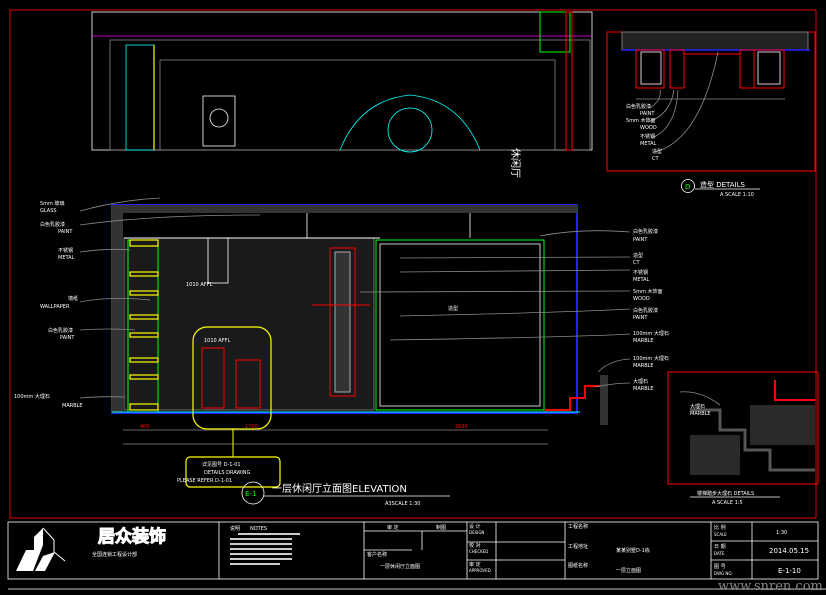  What do you see at coordinates (402, 504) in the screenshot?
I see `elevation-scale: A3SCALE 1:30` at bounding box center [402, 504].